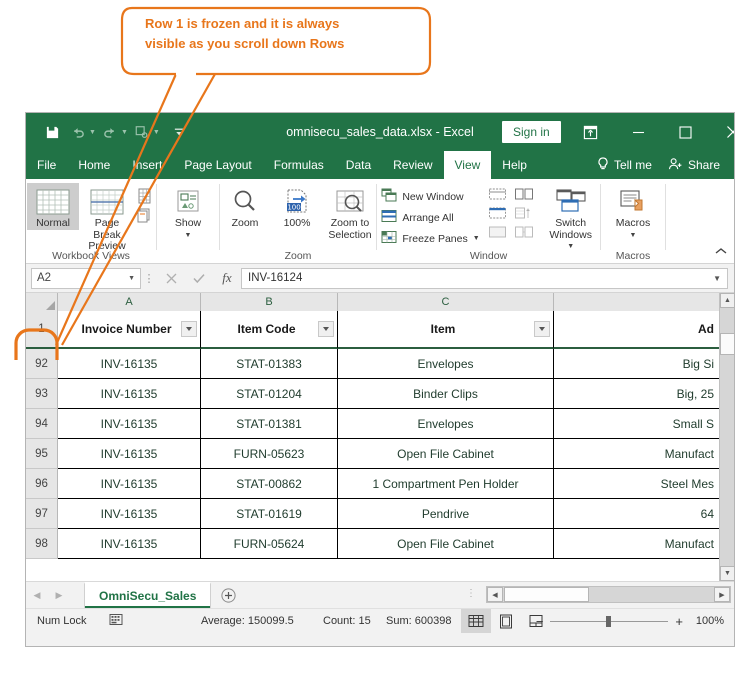 The height and width of the screenshot is (680, 751). Describe the element at coordinates (147, 165) in the screenshot. I see `tab-insert: Insert` at that location.